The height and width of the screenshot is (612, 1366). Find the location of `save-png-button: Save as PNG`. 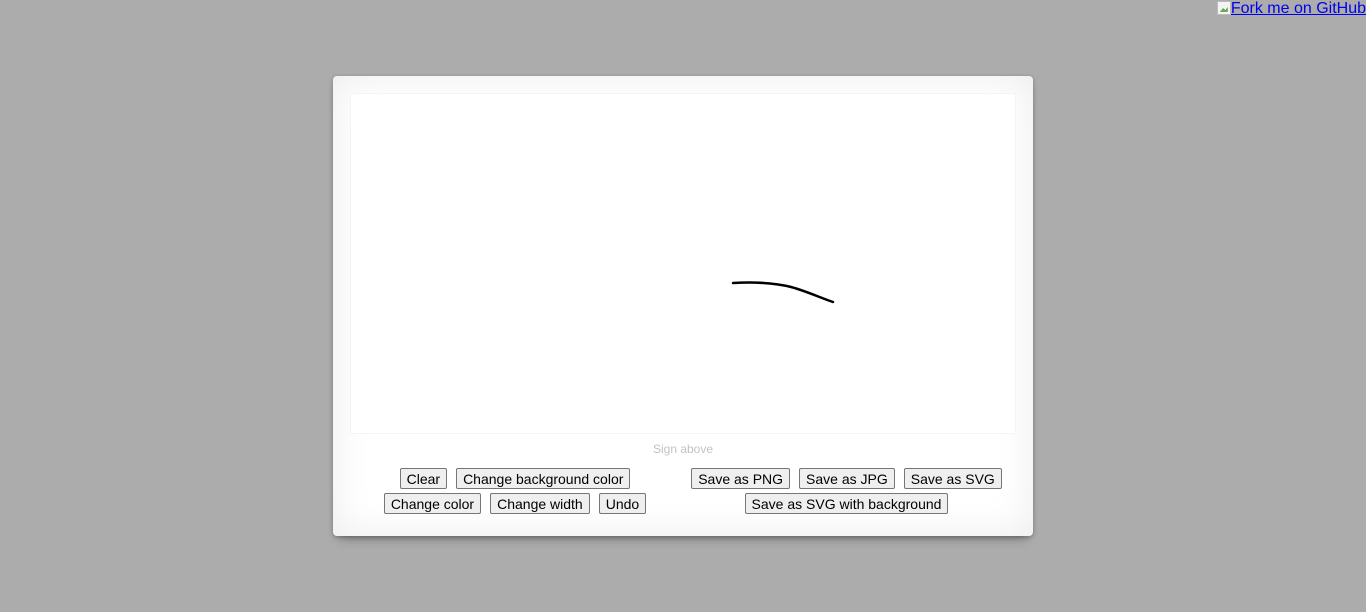

save-png-button: Save as PNG is located at coordinates (741, 478).